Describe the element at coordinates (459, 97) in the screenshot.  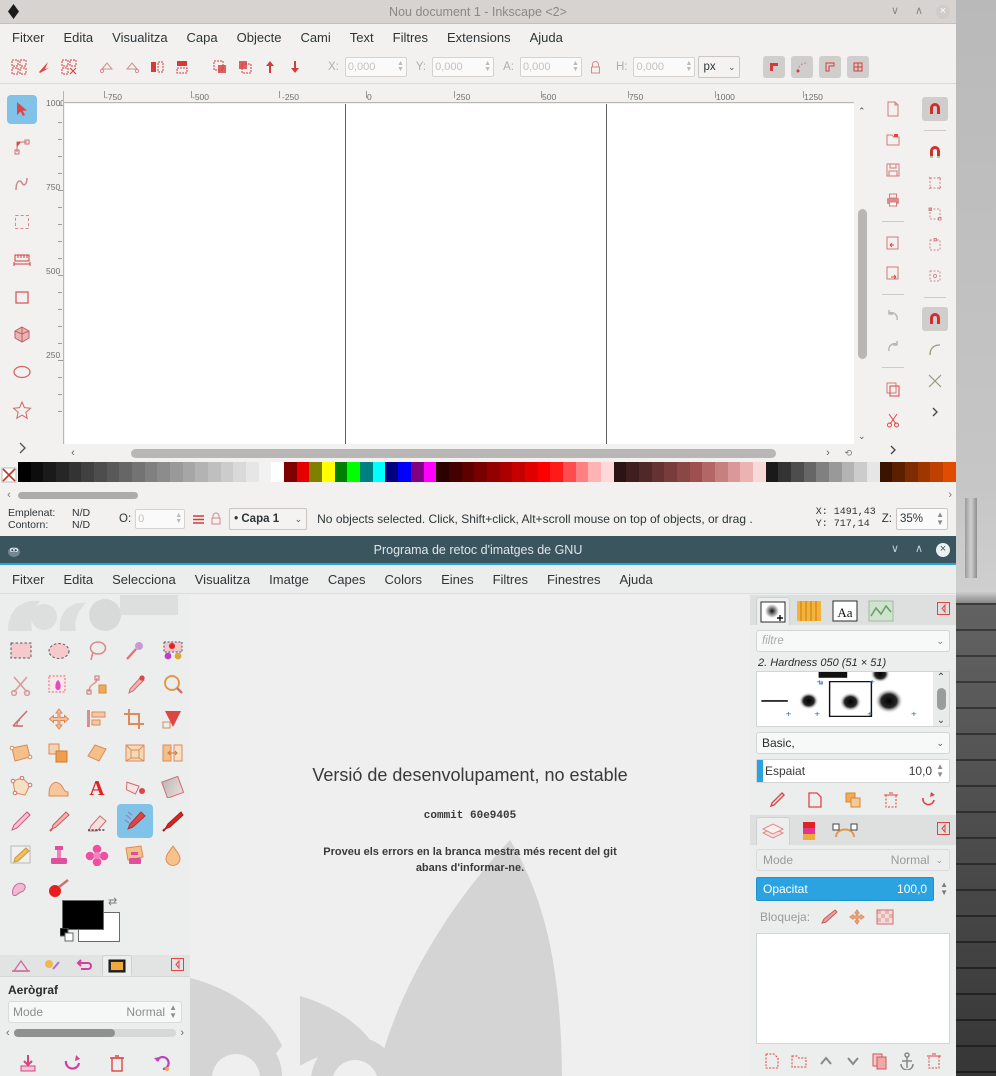
I see `horizontal-ruler: -750 -500 -250 0 250 500 750 1000 1250` at that location.